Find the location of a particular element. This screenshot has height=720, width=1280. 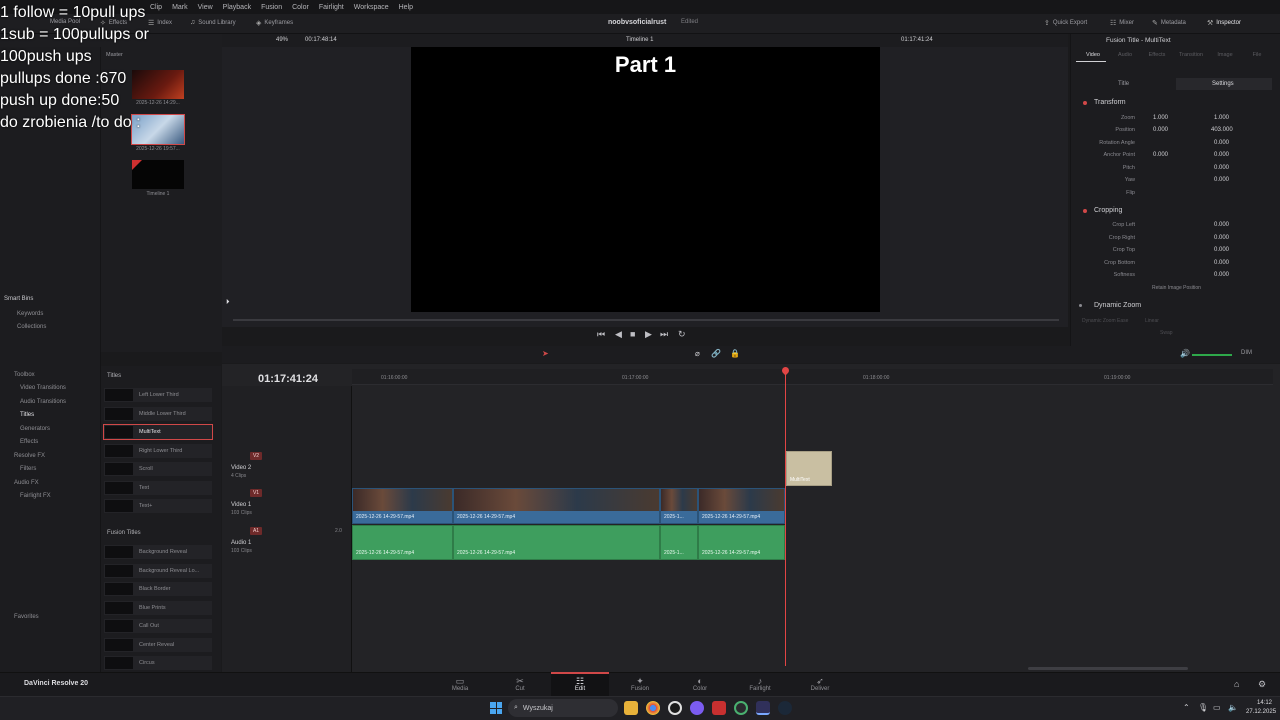

timeline-dropdown: Timeline 1 is located at coordinates (639, 40).